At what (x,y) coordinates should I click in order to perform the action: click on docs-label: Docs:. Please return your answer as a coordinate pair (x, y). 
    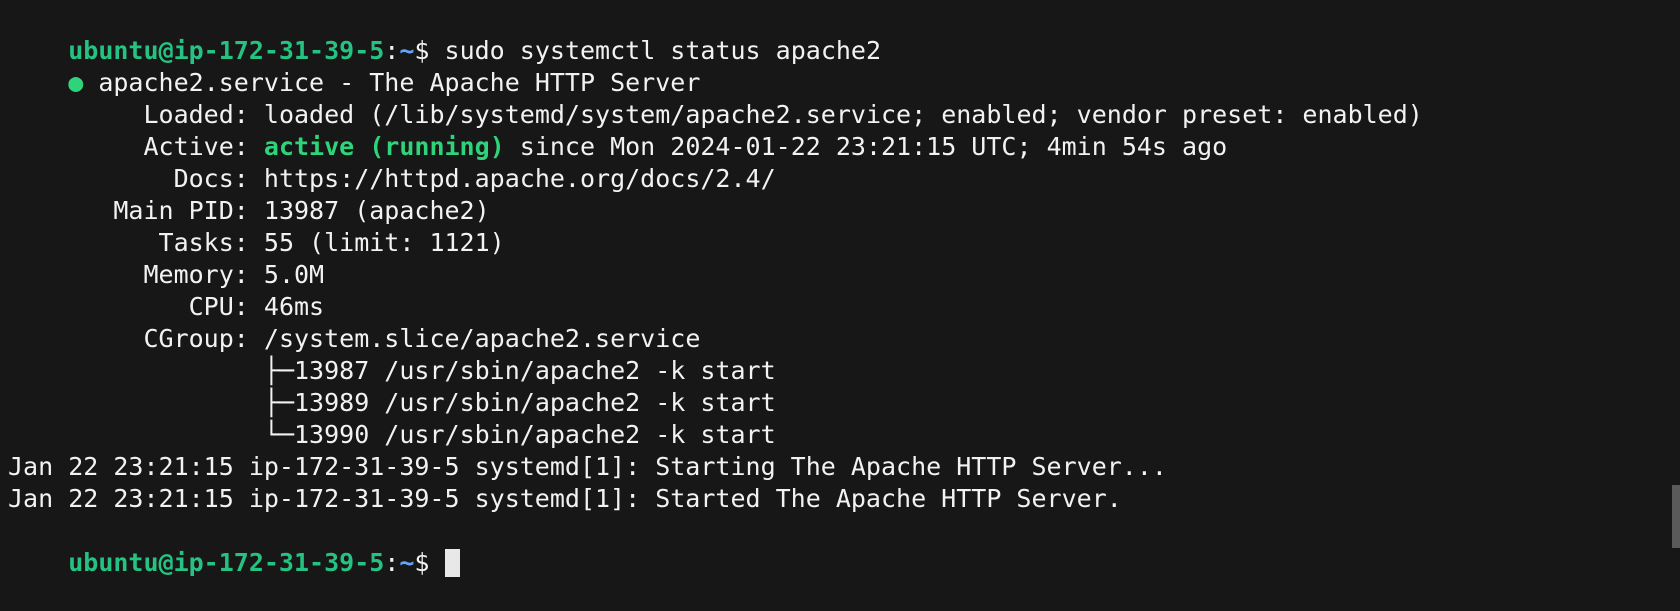
    Looking at the image, I should click on (166, 178).